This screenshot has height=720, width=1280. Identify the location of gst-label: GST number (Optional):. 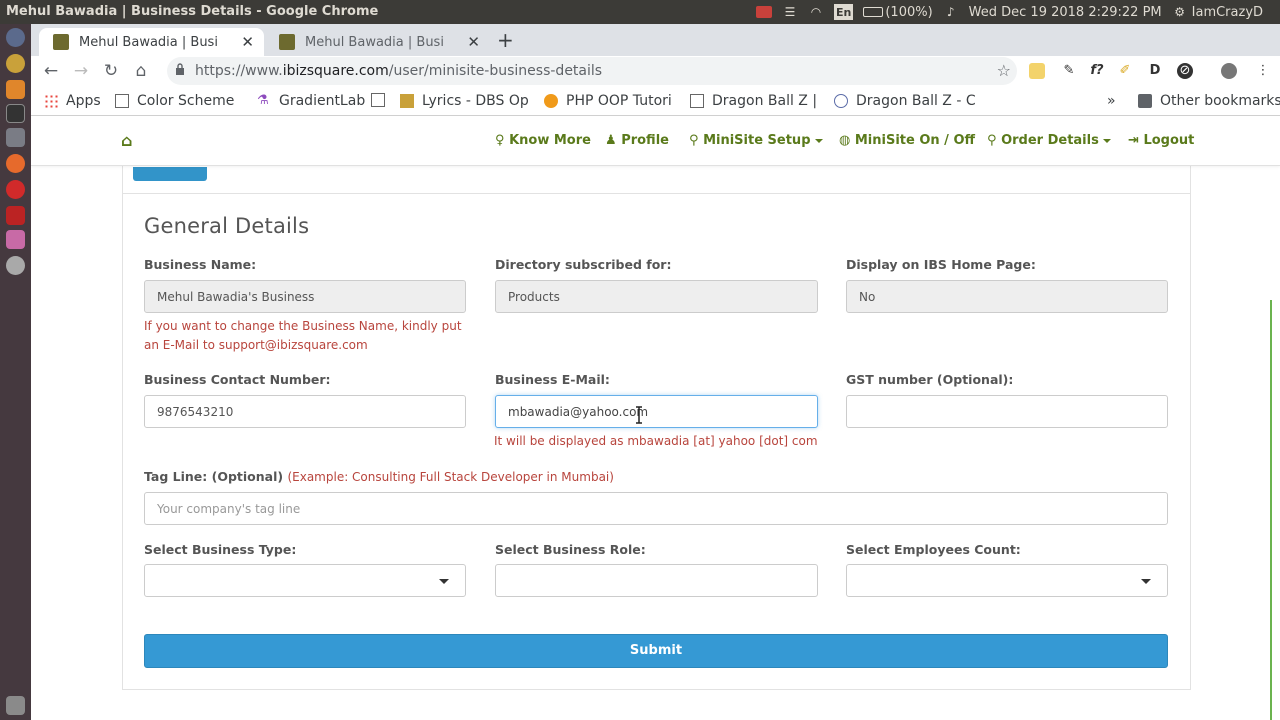
(930, 379).